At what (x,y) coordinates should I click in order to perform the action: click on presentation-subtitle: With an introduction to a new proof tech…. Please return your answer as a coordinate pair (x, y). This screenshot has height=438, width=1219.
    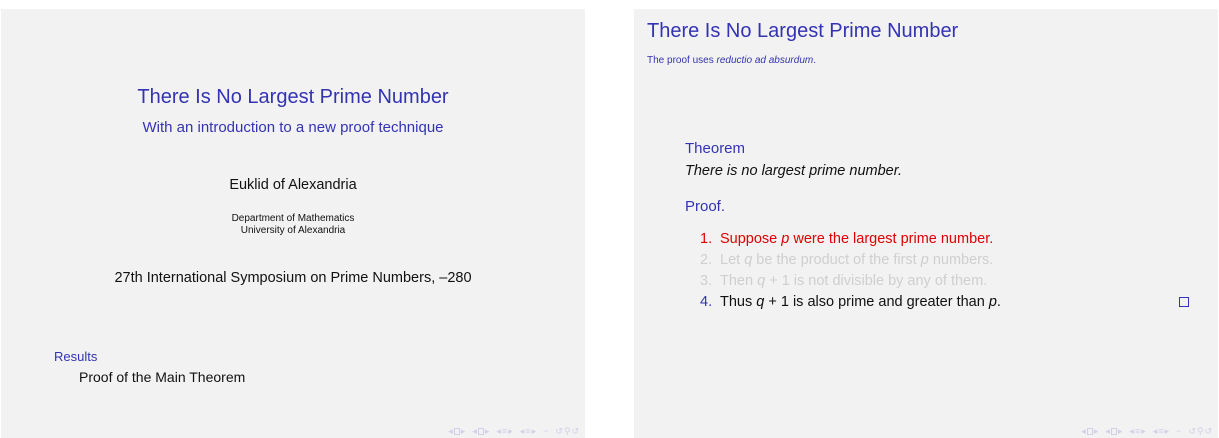
    Looking at the image, I should click on (293, 127).